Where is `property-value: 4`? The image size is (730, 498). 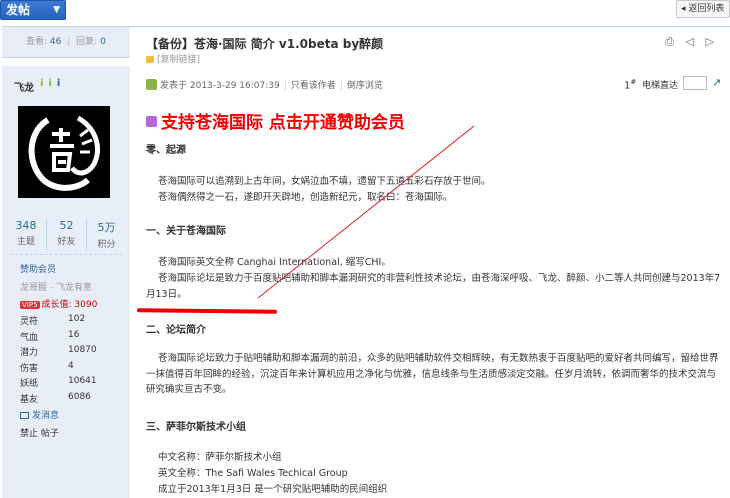 property-value: 4 is located at coordinates (71, 365).